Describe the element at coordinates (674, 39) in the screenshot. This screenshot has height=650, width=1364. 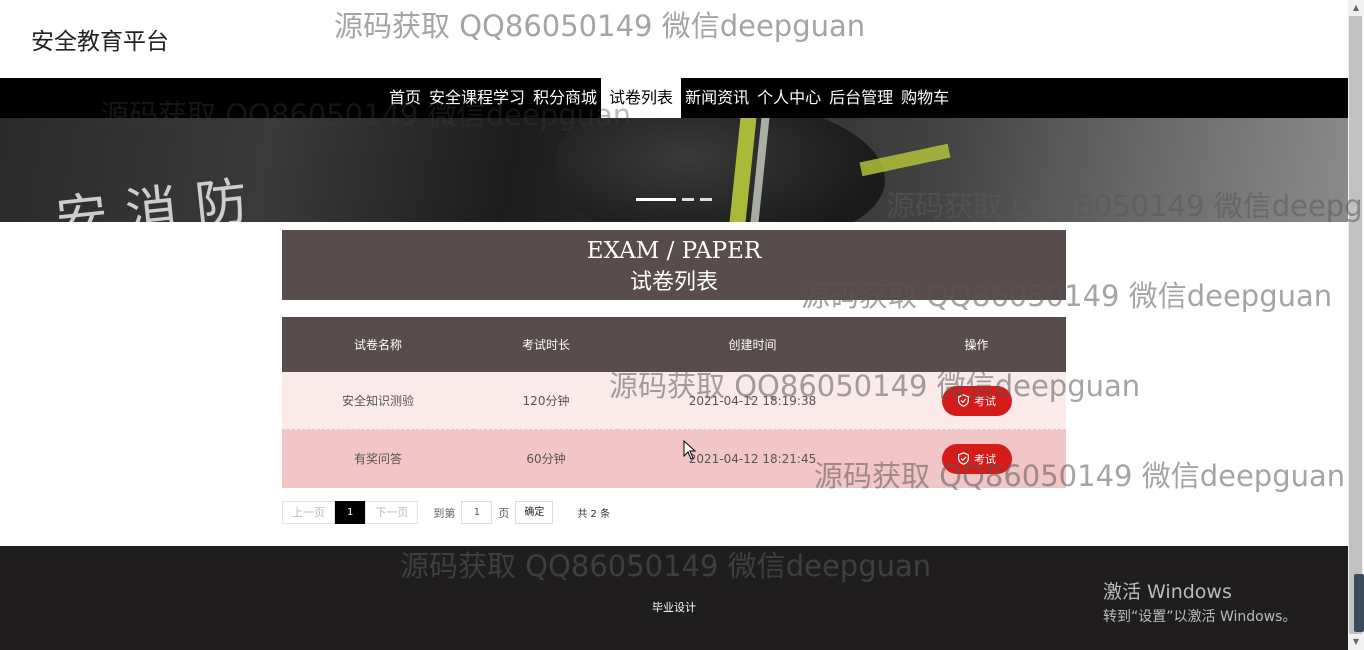
I see `header: 安全教育平台` at that location.